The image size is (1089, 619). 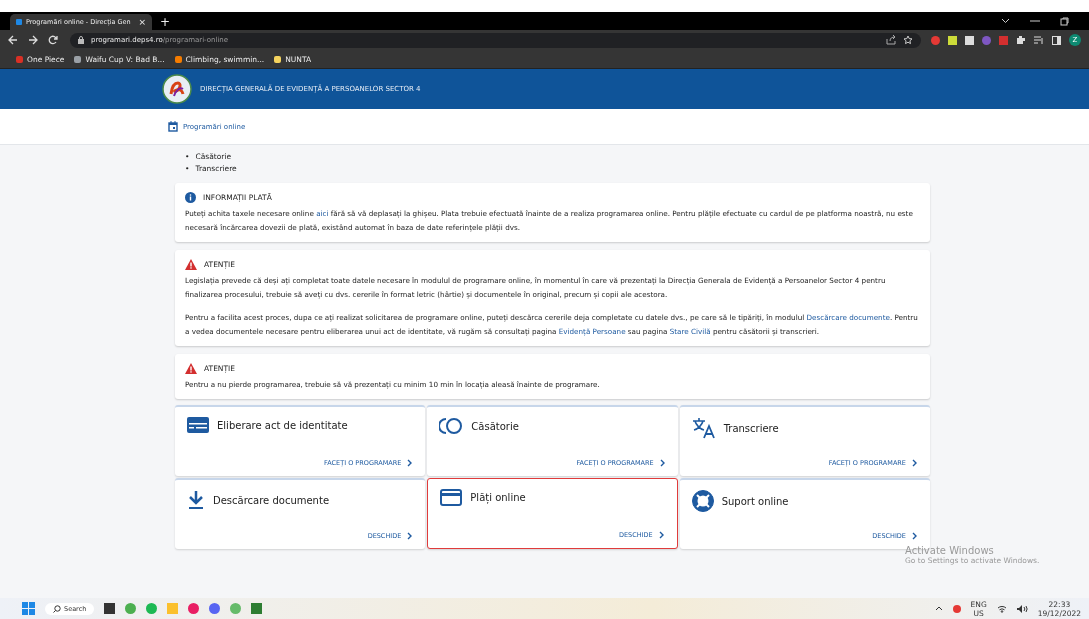 I want to click on card-title: Suport online, so click(x=755, y=501).